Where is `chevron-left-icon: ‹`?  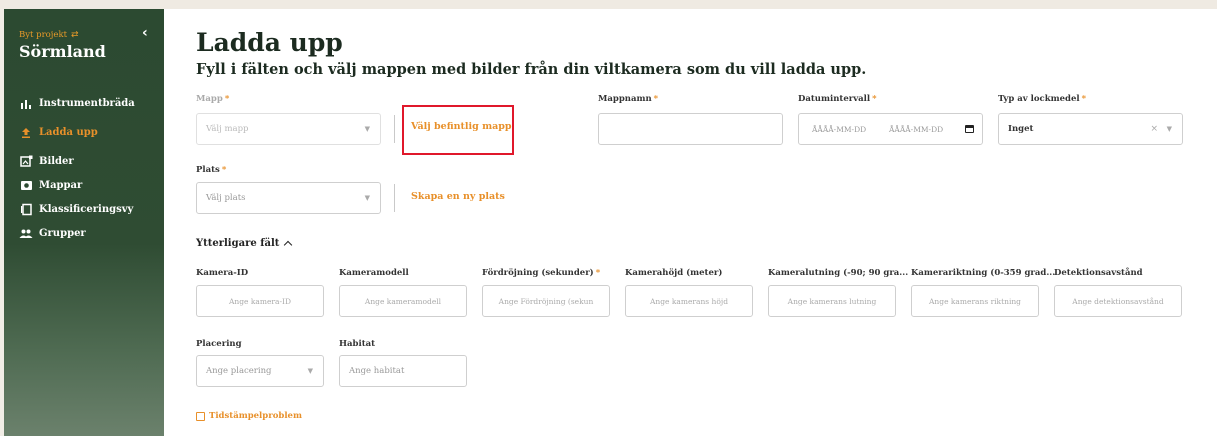 chevron-left-icon: ‹ is located at coordinates (145, 33).